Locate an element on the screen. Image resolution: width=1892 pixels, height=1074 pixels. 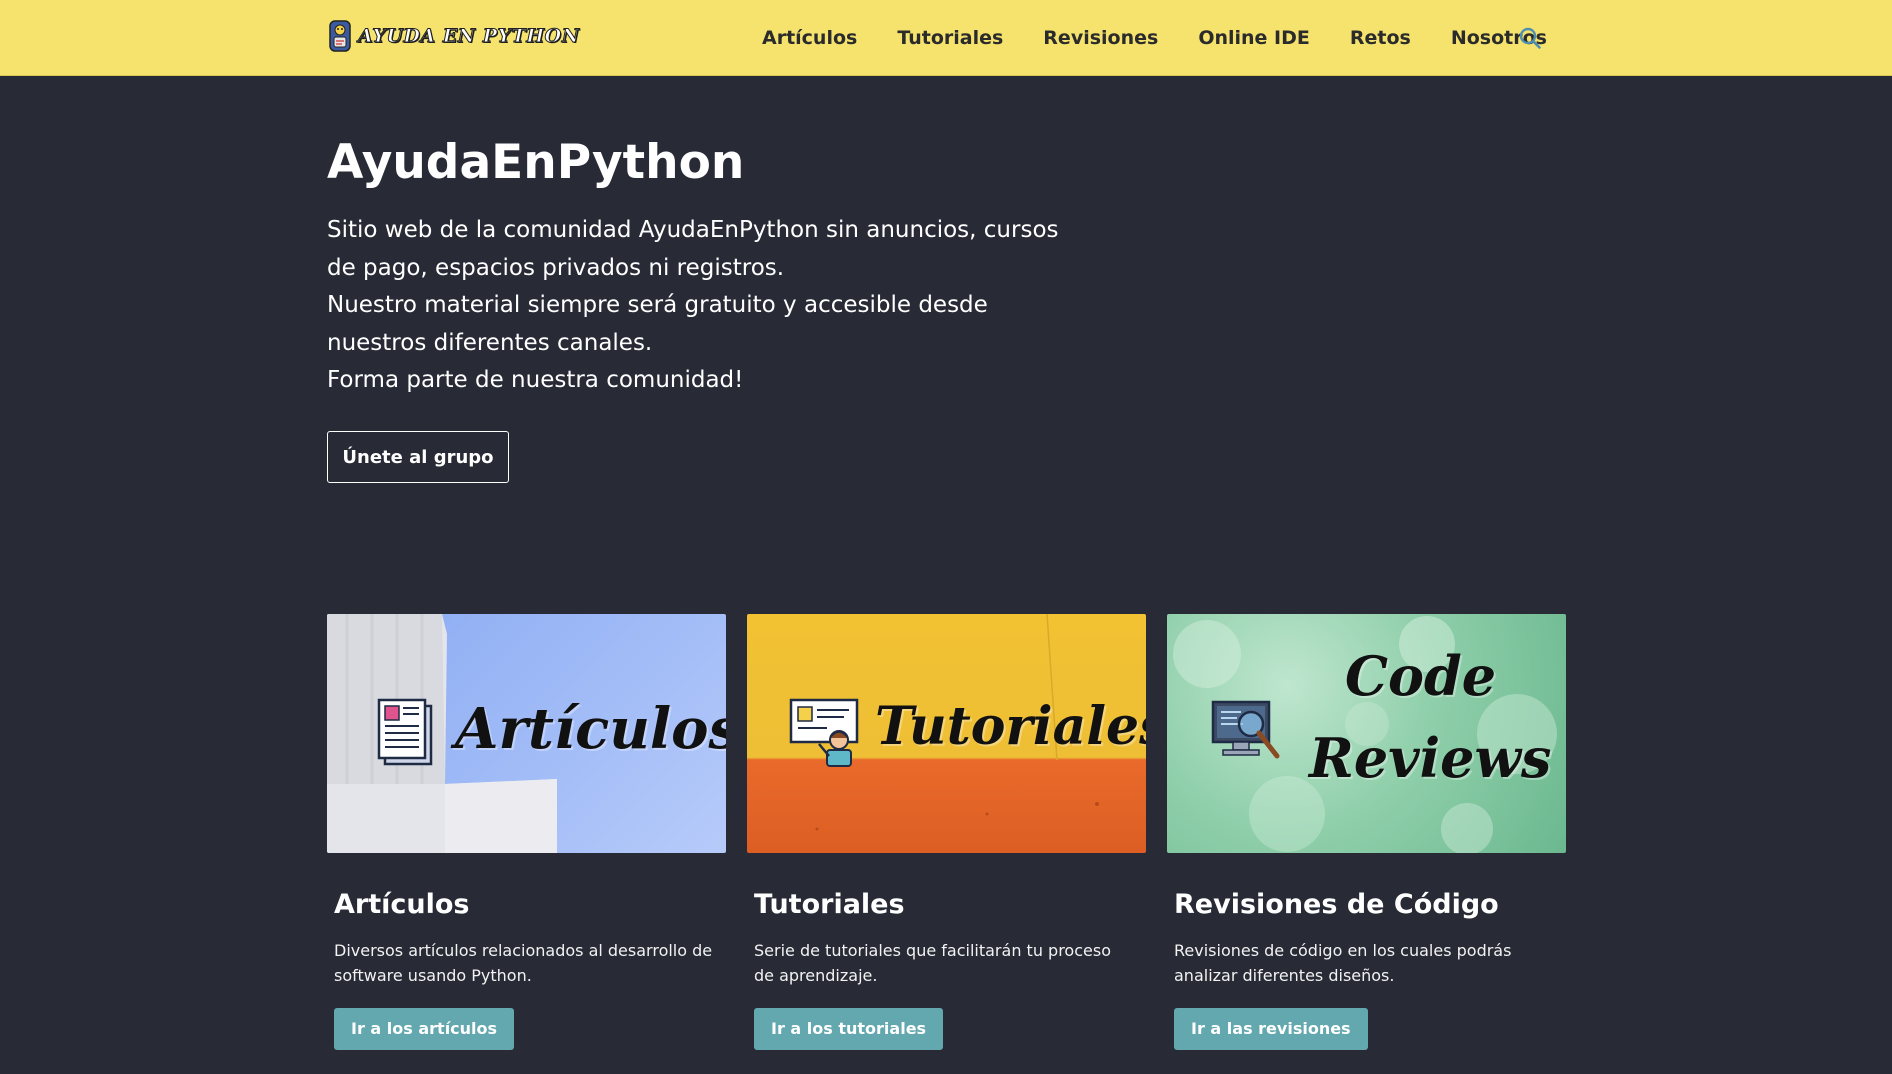
hero-title: AyudaEnPython is located at coordinates (536, 162).